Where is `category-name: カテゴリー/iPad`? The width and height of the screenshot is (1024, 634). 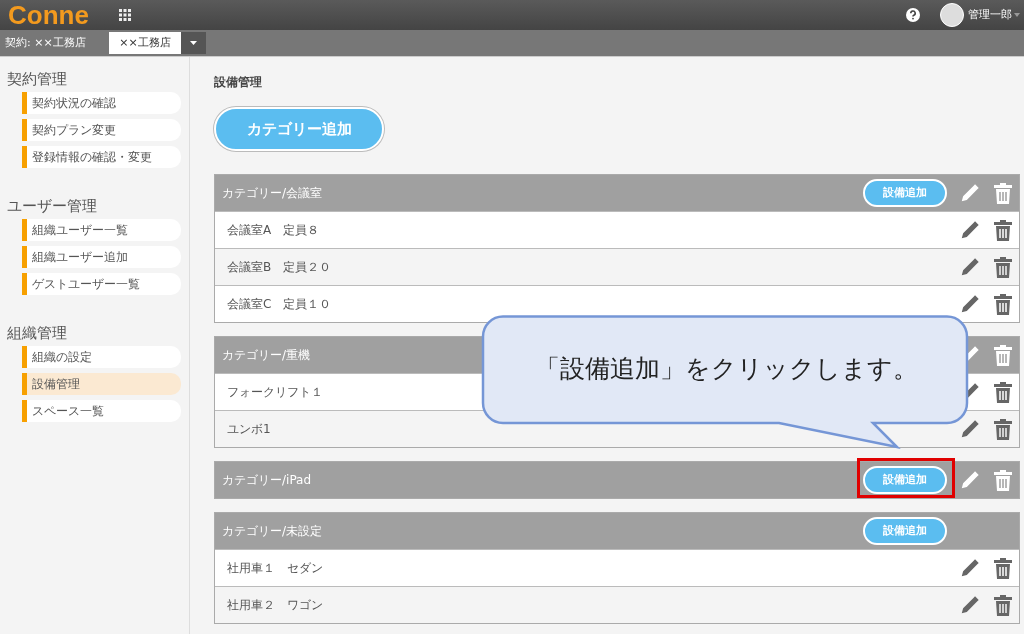
category-name: カテゴリー/iPad is located at coordinates (267, 480).